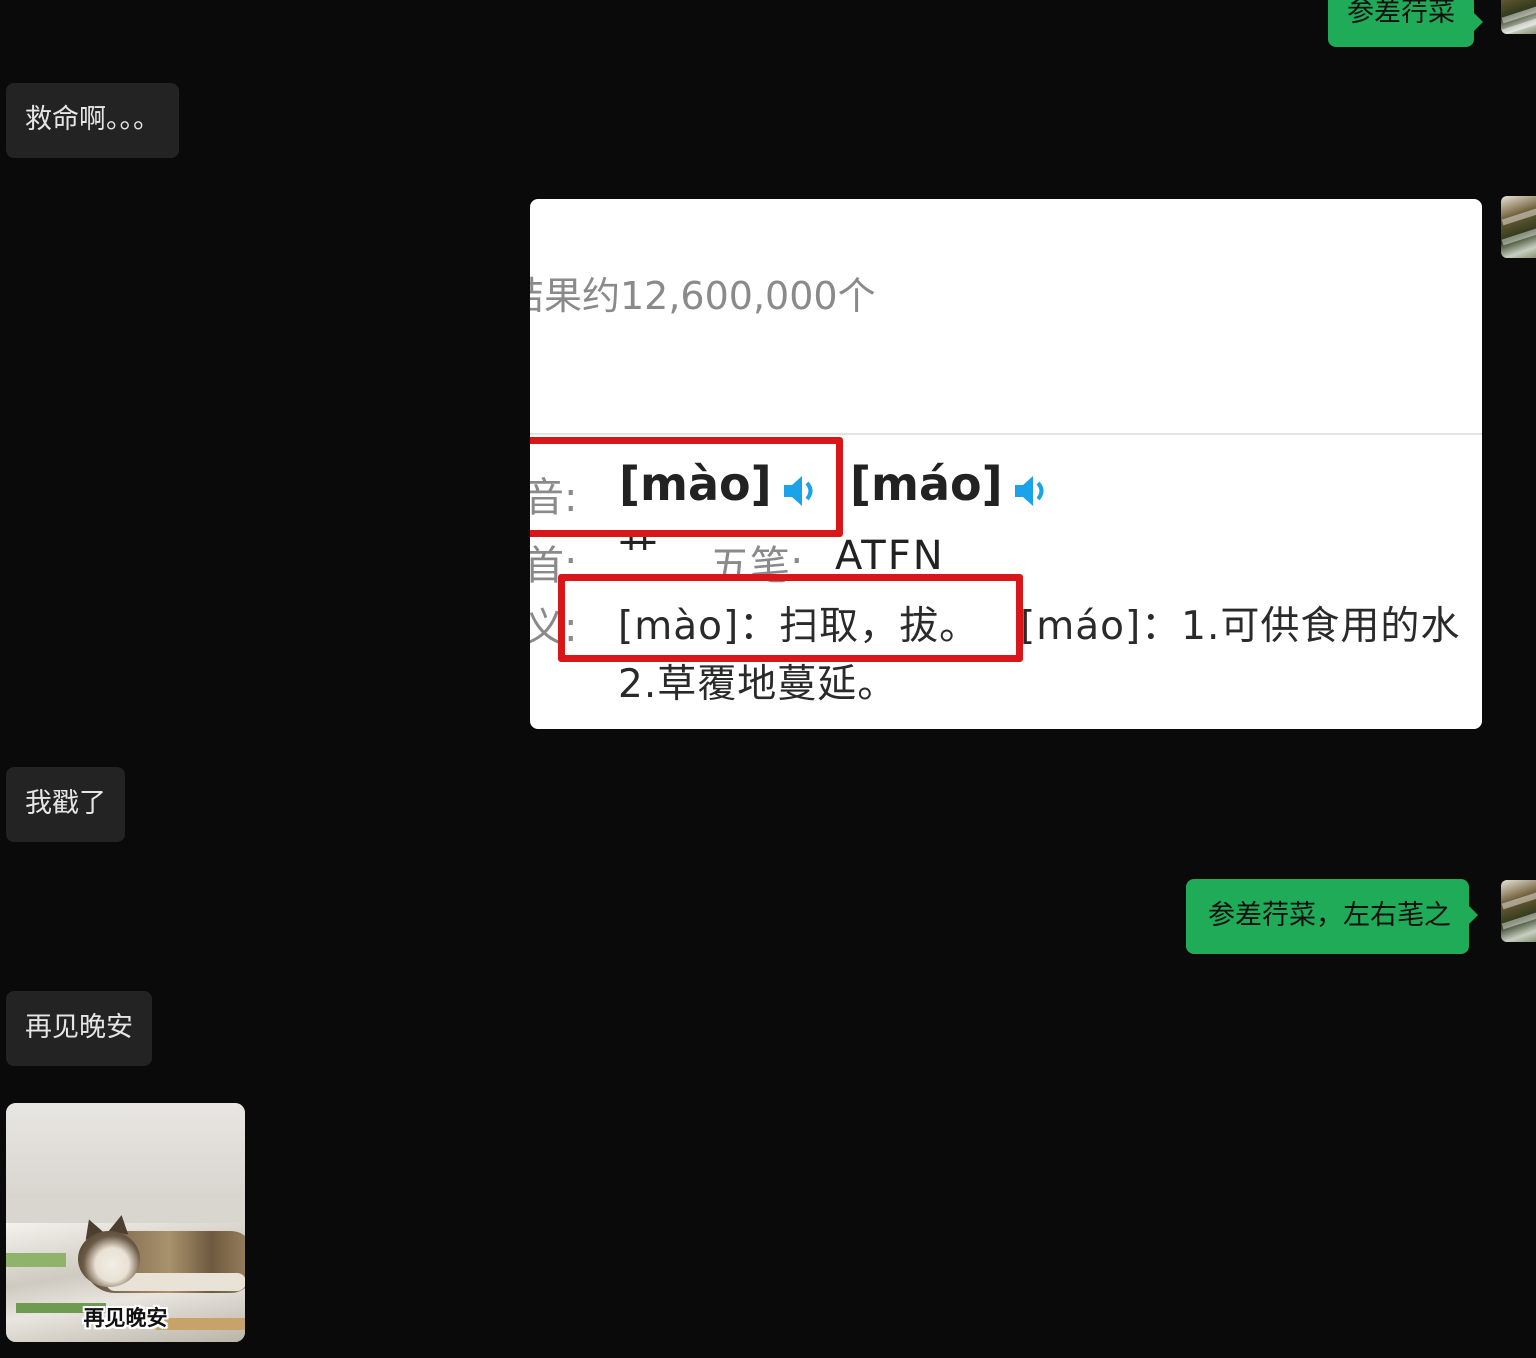  What do you see at coordinates (109, 1259) in the screenshot?
I see `cat-head` at bounding box center [109, 1259].